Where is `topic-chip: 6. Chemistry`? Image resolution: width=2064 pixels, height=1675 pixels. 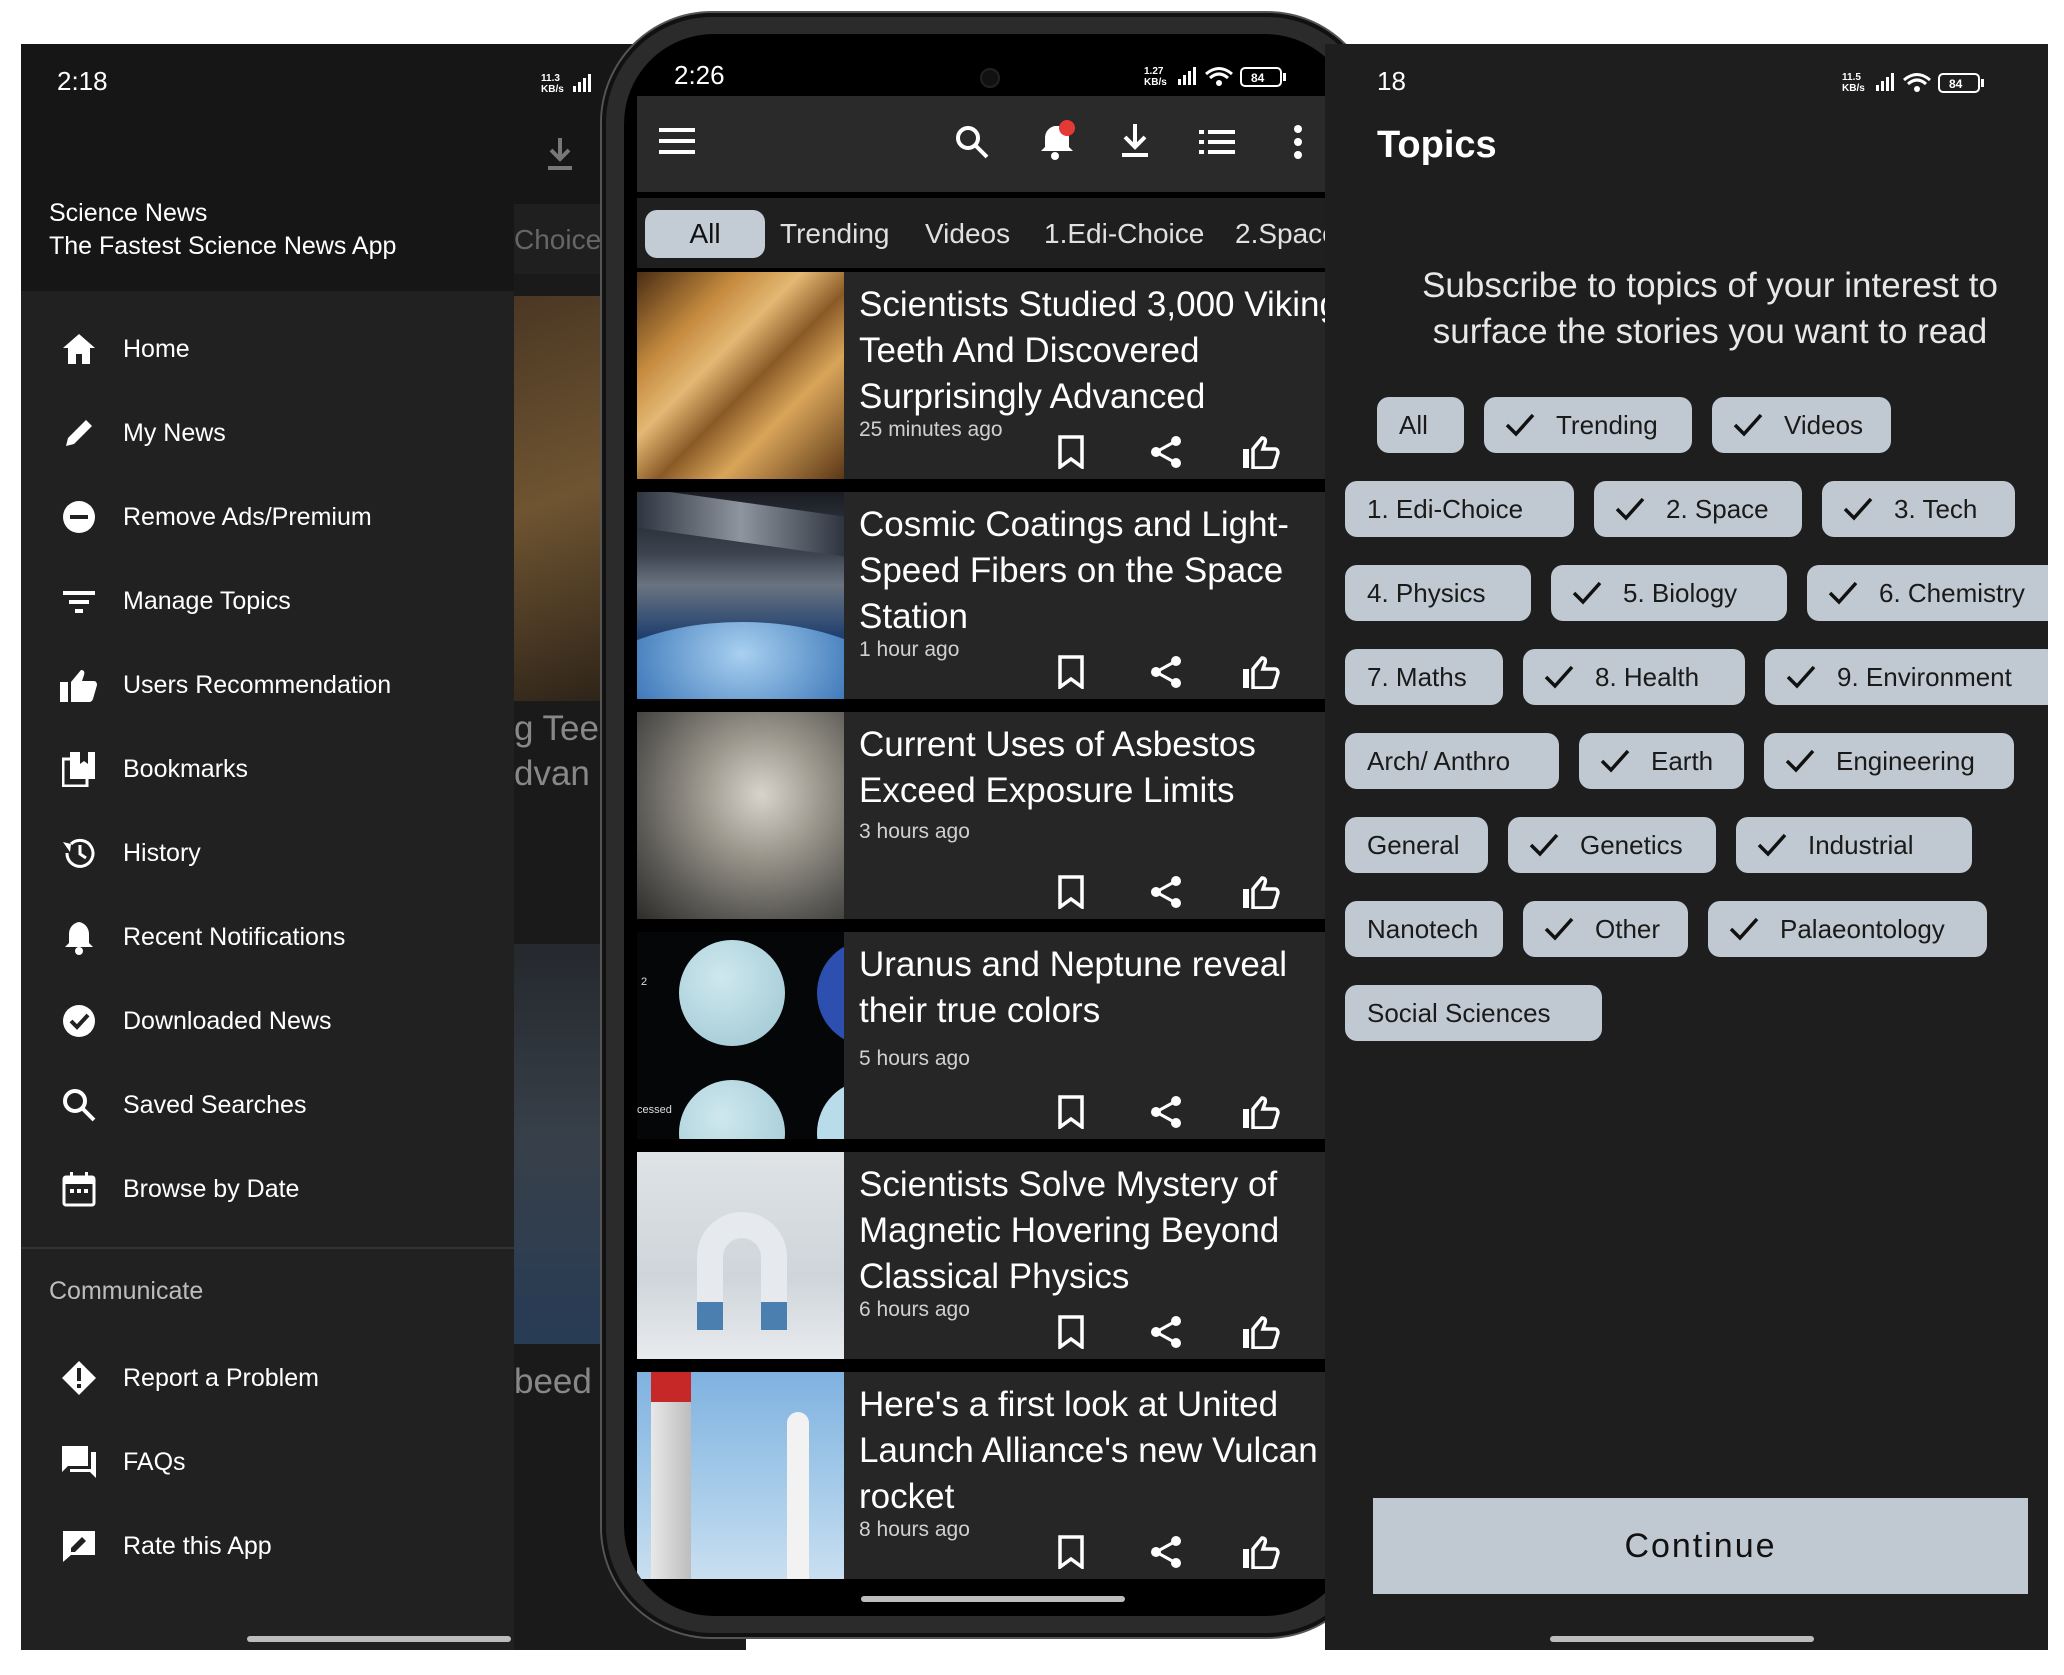 topic-chip: 6. Chemistry is located at coordinates (1927, 593).